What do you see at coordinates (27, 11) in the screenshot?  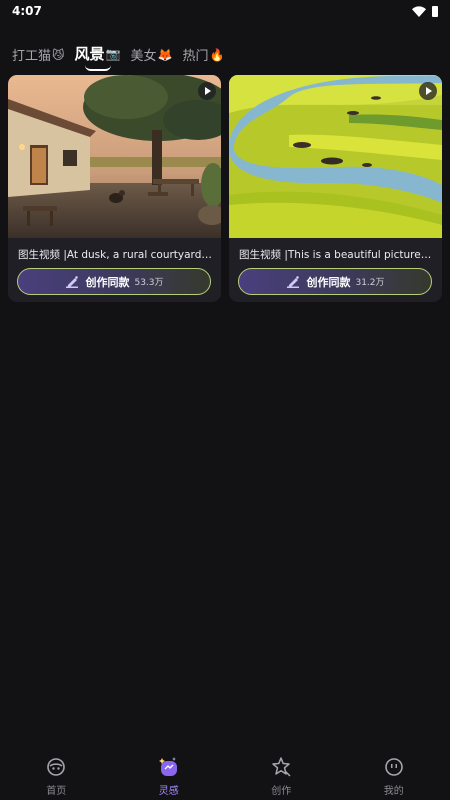 I see `status-time: 4:07` at bounding box center [27, 11].